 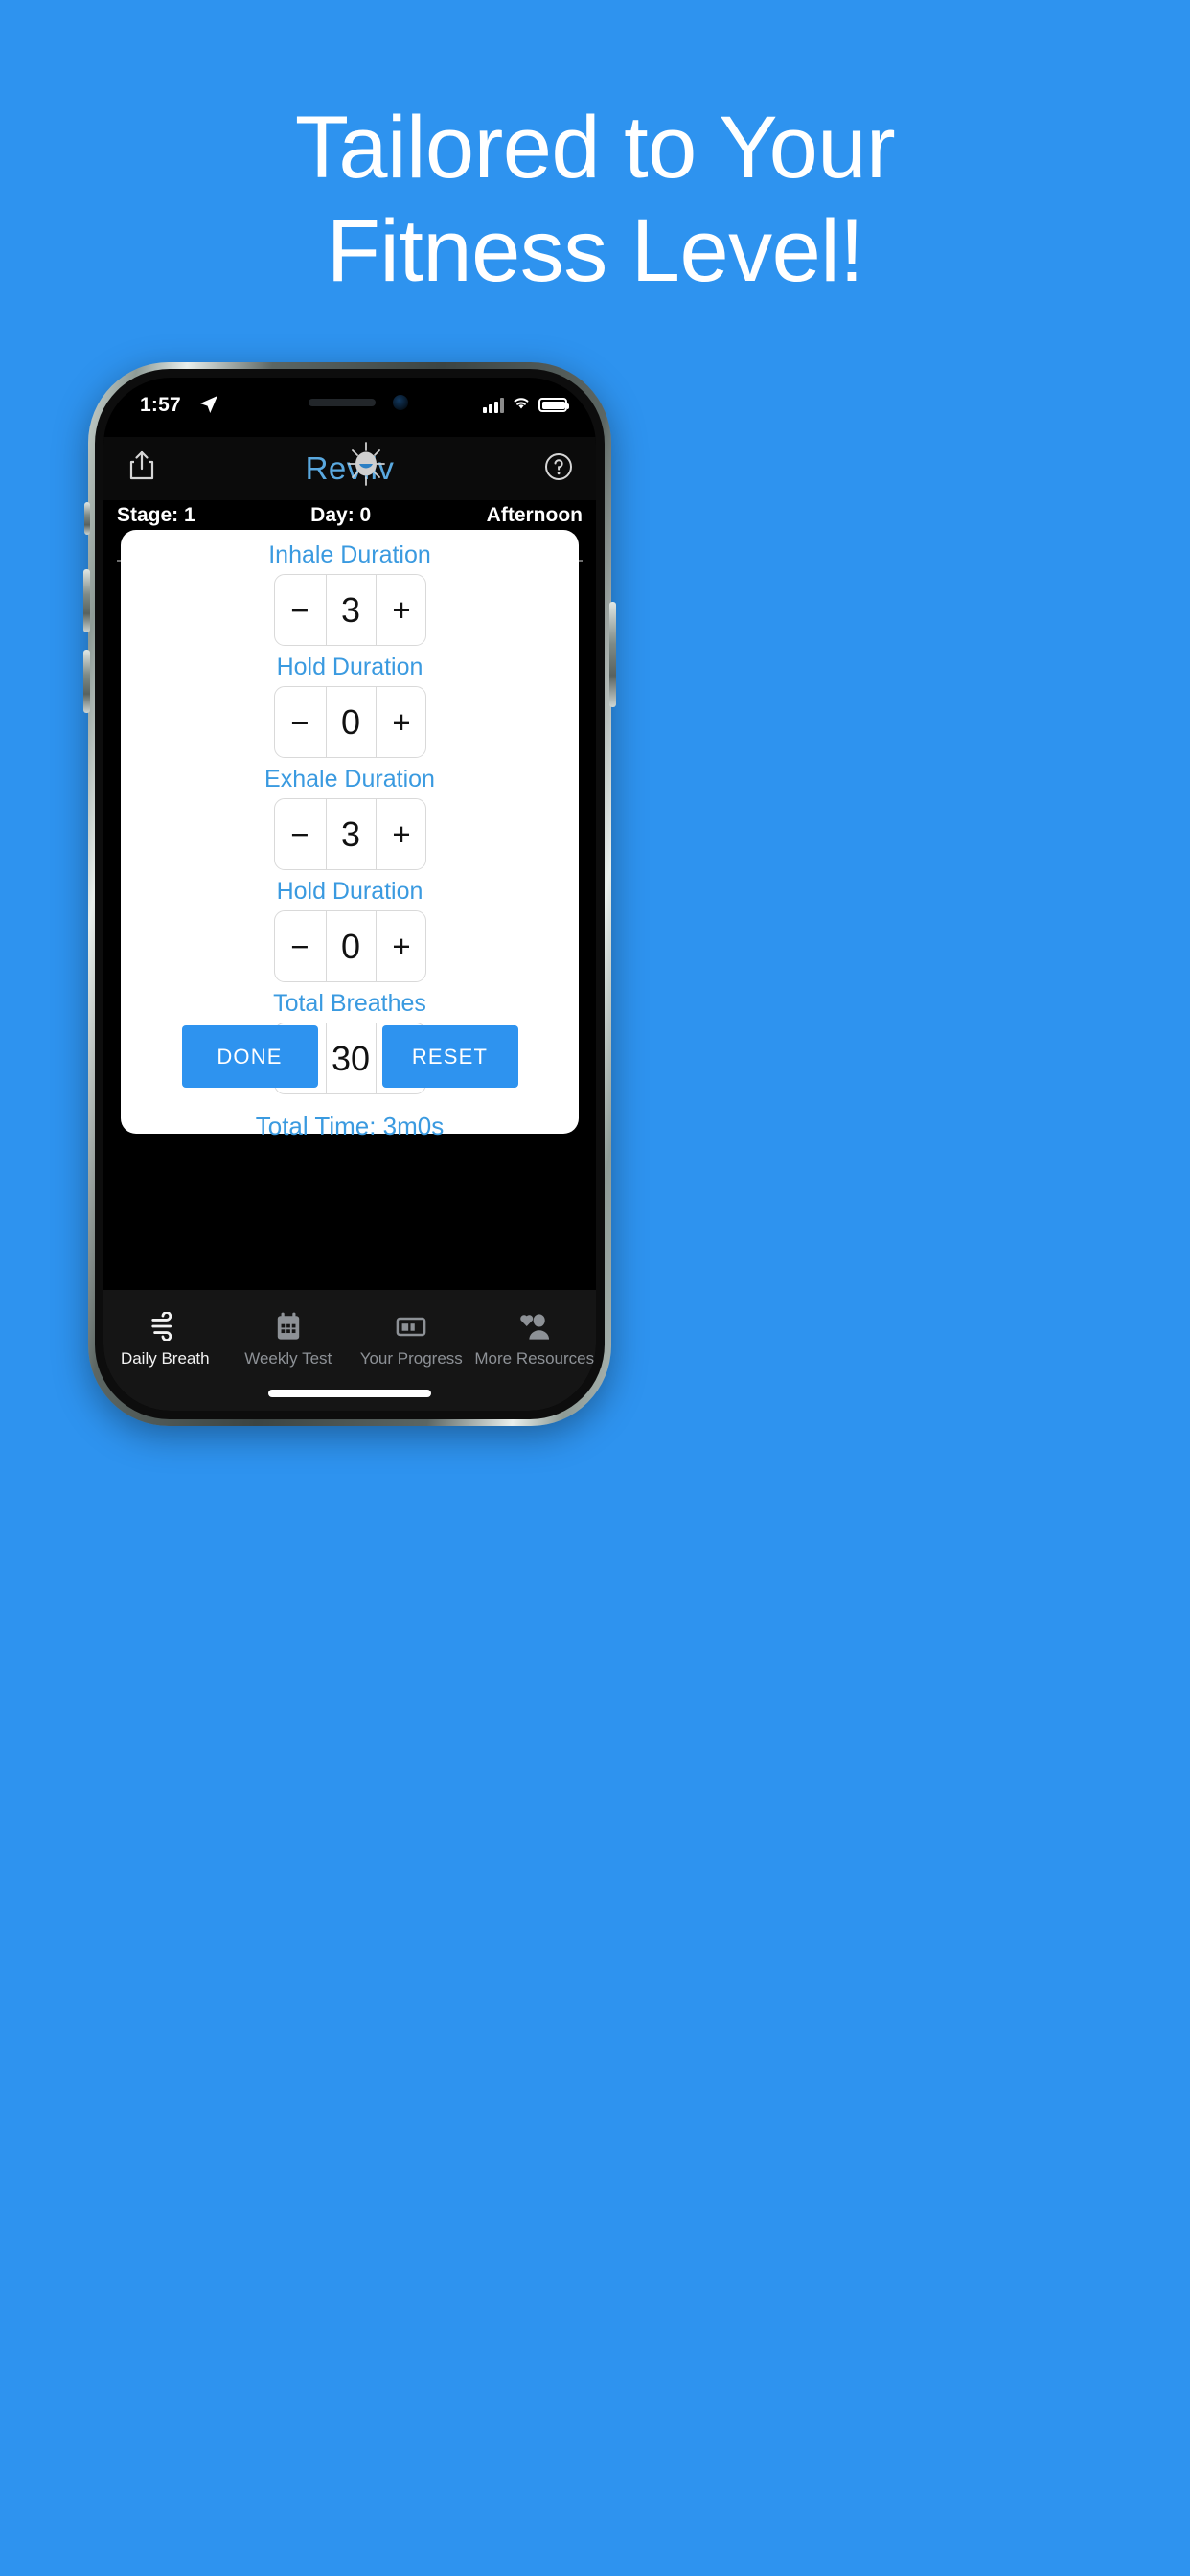 What do you see at coordinates (350, 779) in the screenshot?
I see `exhale-duration-label: Exhale Duration` at bounding box center [350, 779].